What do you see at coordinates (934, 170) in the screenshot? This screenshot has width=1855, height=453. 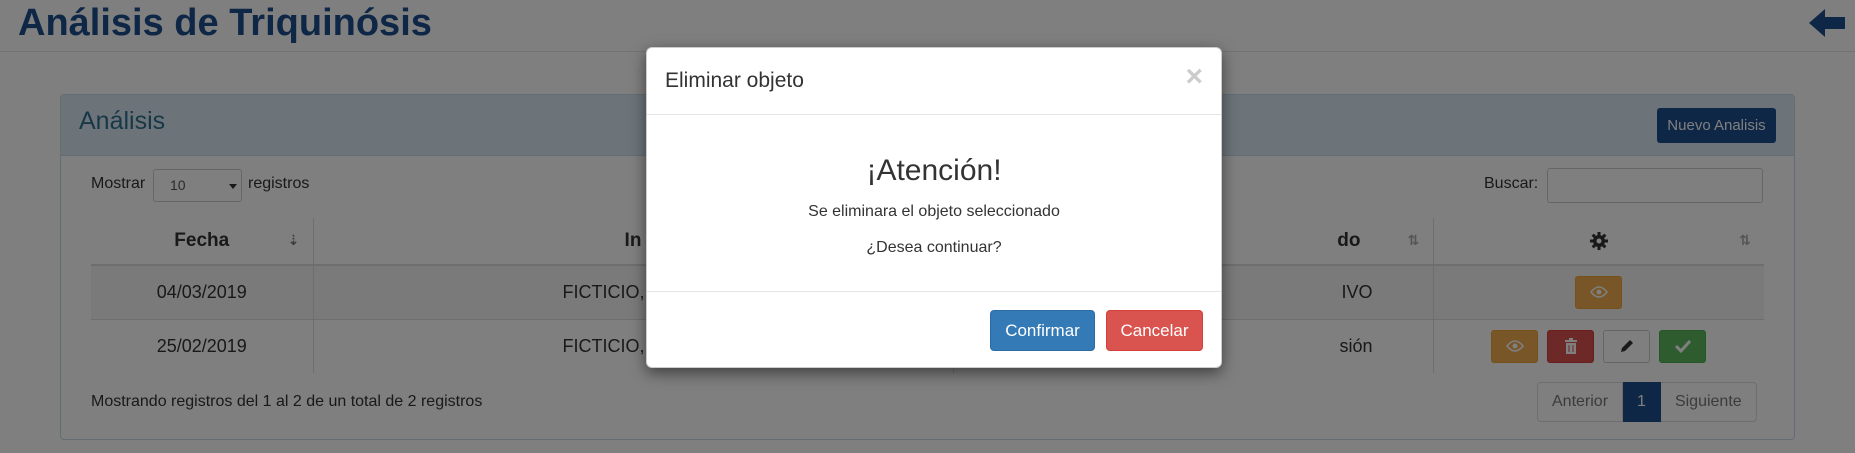 I see `modal-heading: ¡Atención!` at bounding box center [934, 170].